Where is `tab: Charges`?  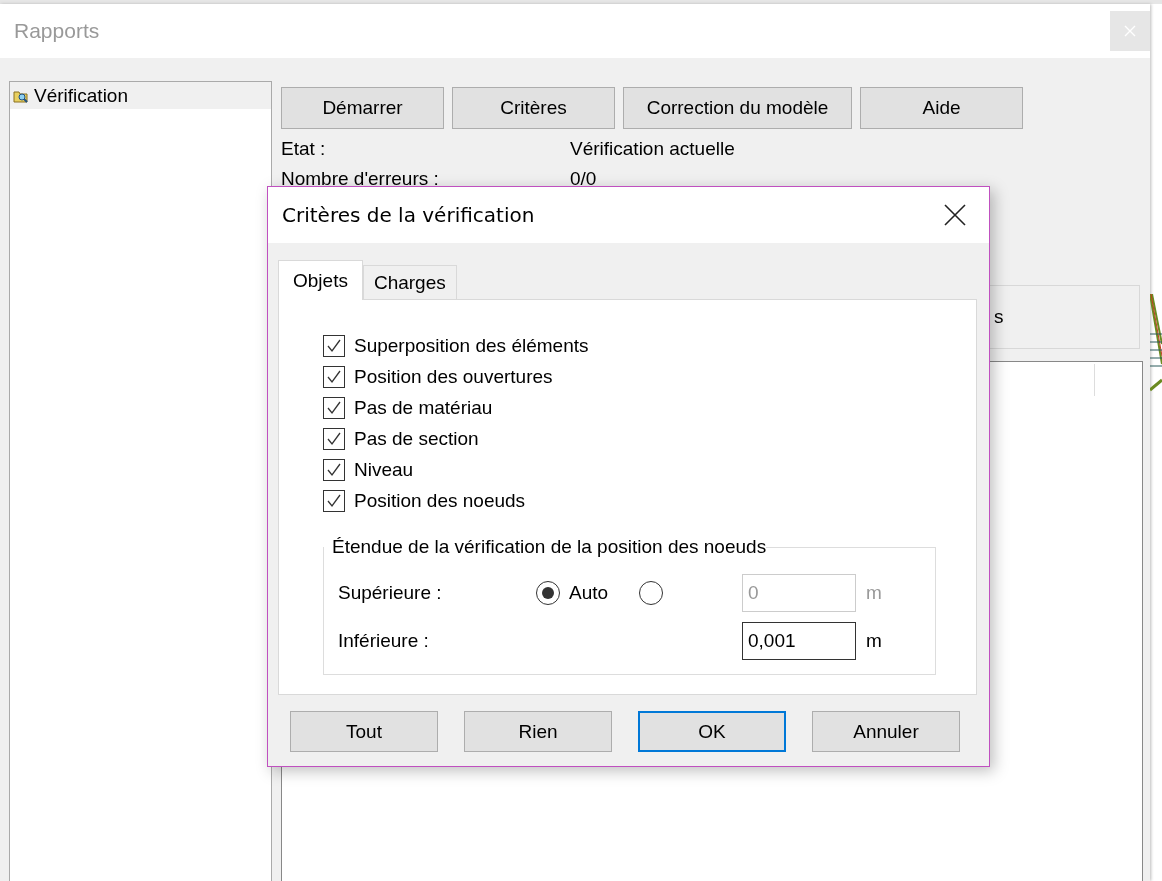 tab: Charges is located at coordinates (409, 282).